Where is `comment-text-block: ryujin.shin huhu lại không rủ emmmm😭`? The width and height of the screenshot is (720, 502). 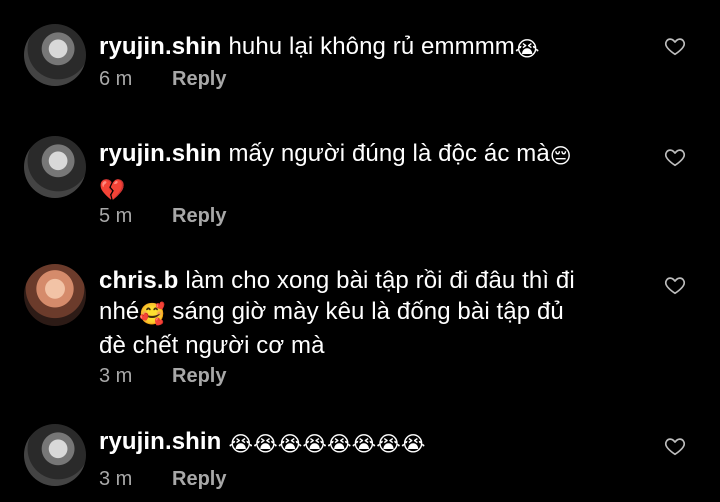 comment-text-block: ryujin.shin huhu lại không rủ emmmm😭 is located at coordinates (369, 48).